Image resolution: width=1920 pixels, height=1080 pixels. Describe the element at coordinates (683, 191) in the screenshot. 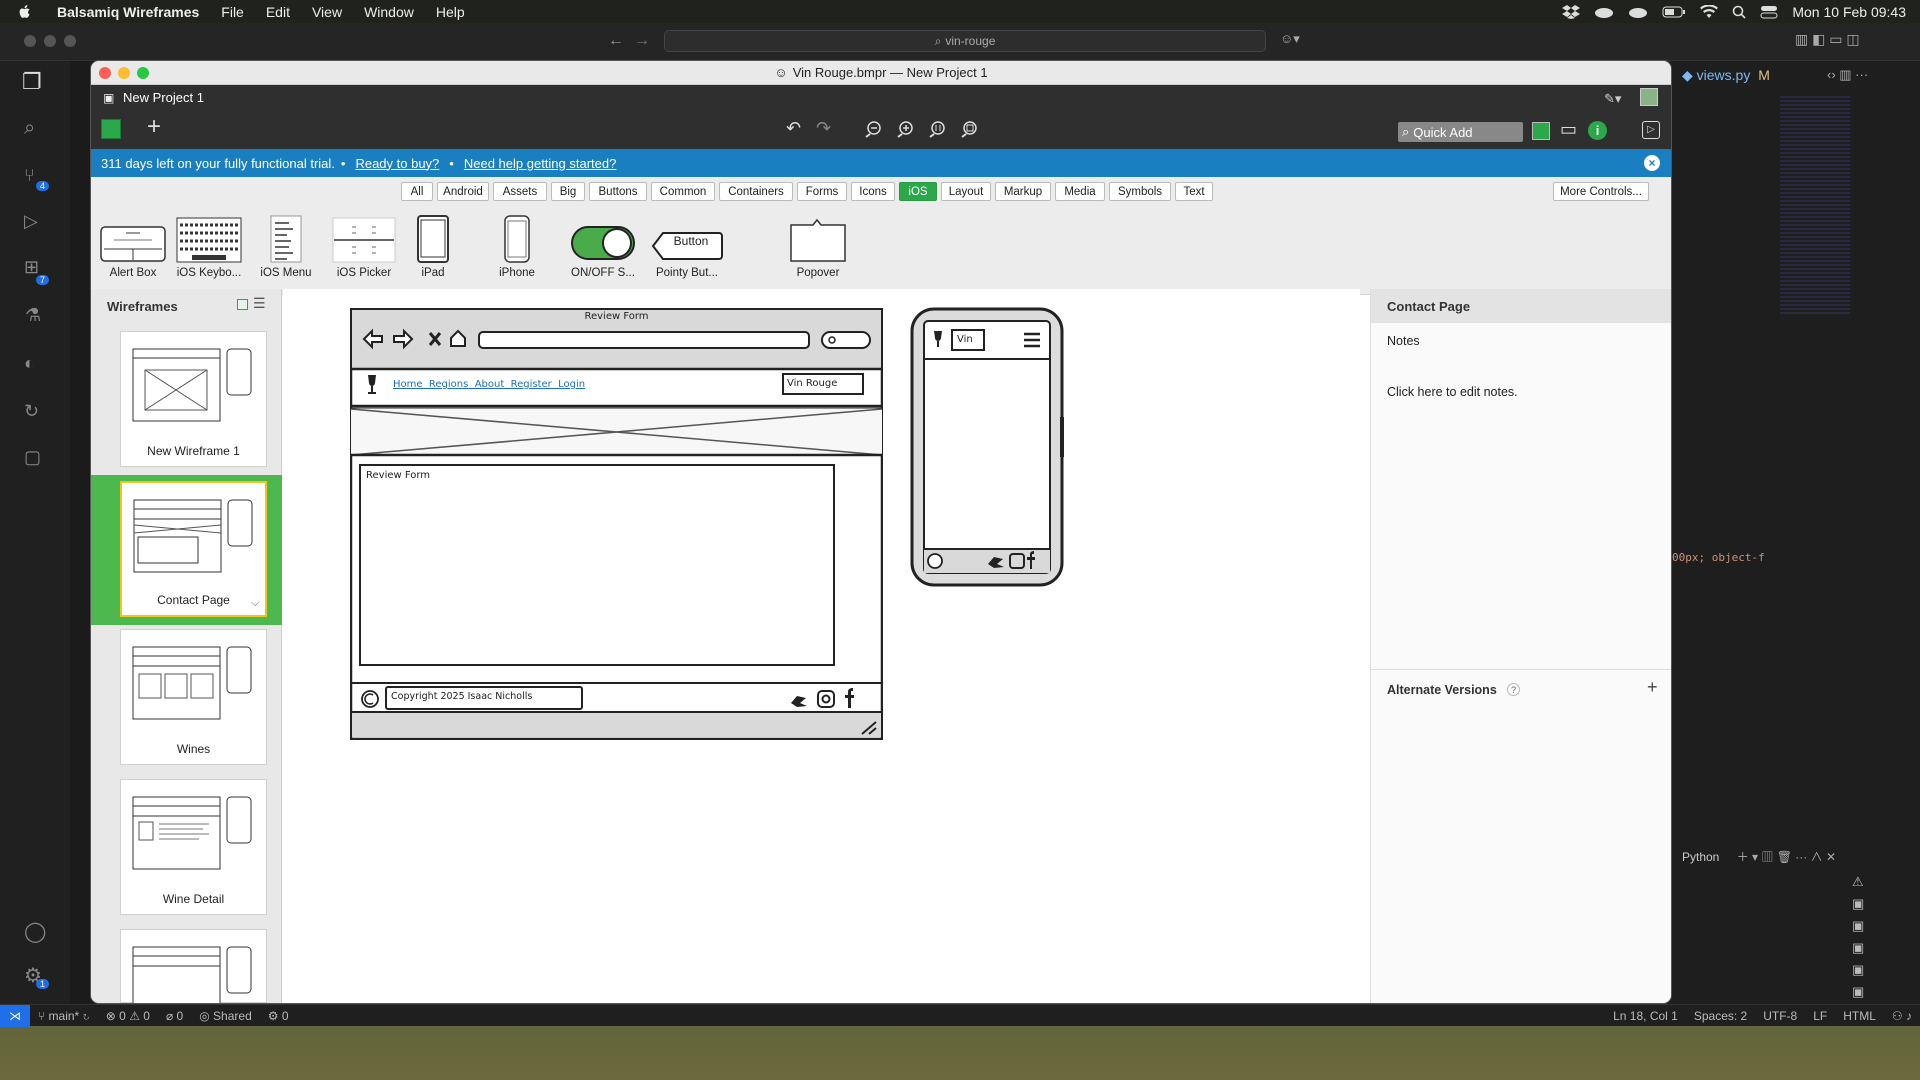

I see `filter-common: Common` at that location.